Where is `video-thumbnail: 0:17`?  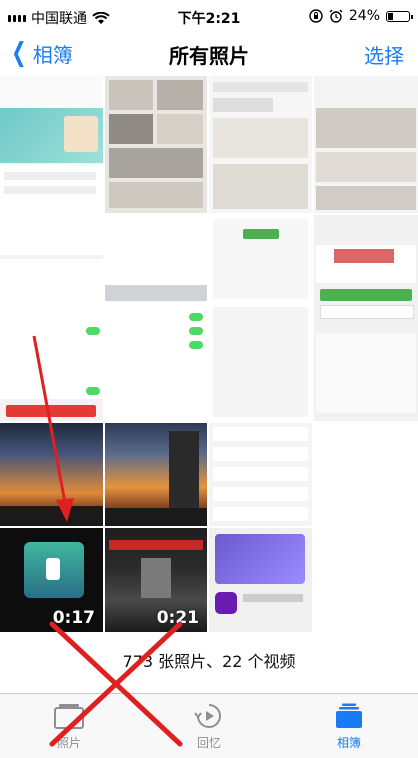
video-thumbnail: 0:17 is located at coordinates (51, 580).